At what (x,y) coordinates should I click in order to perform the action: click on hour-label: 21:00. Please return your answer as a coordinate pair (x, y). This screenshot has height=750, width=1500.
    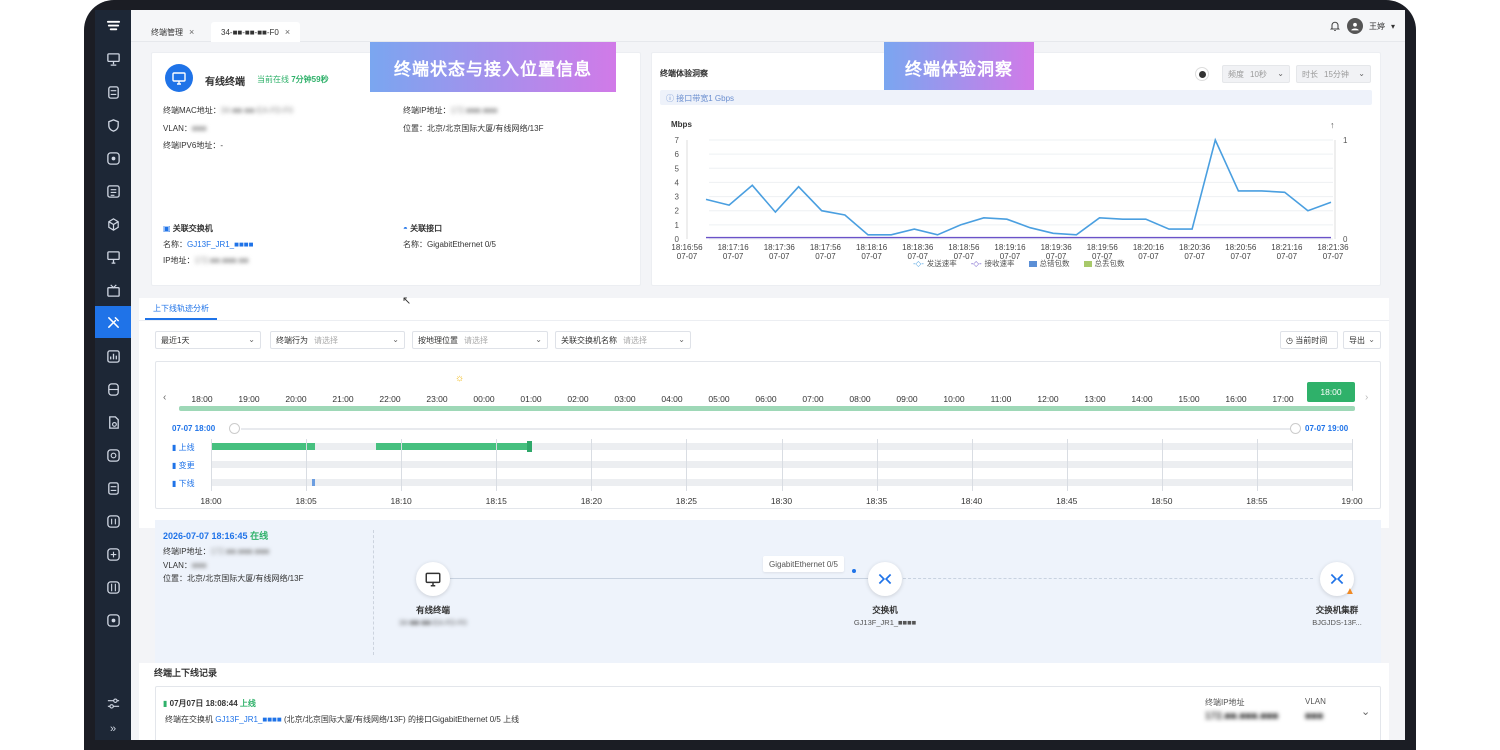
    Looking at the image, I should click on (343, 399).